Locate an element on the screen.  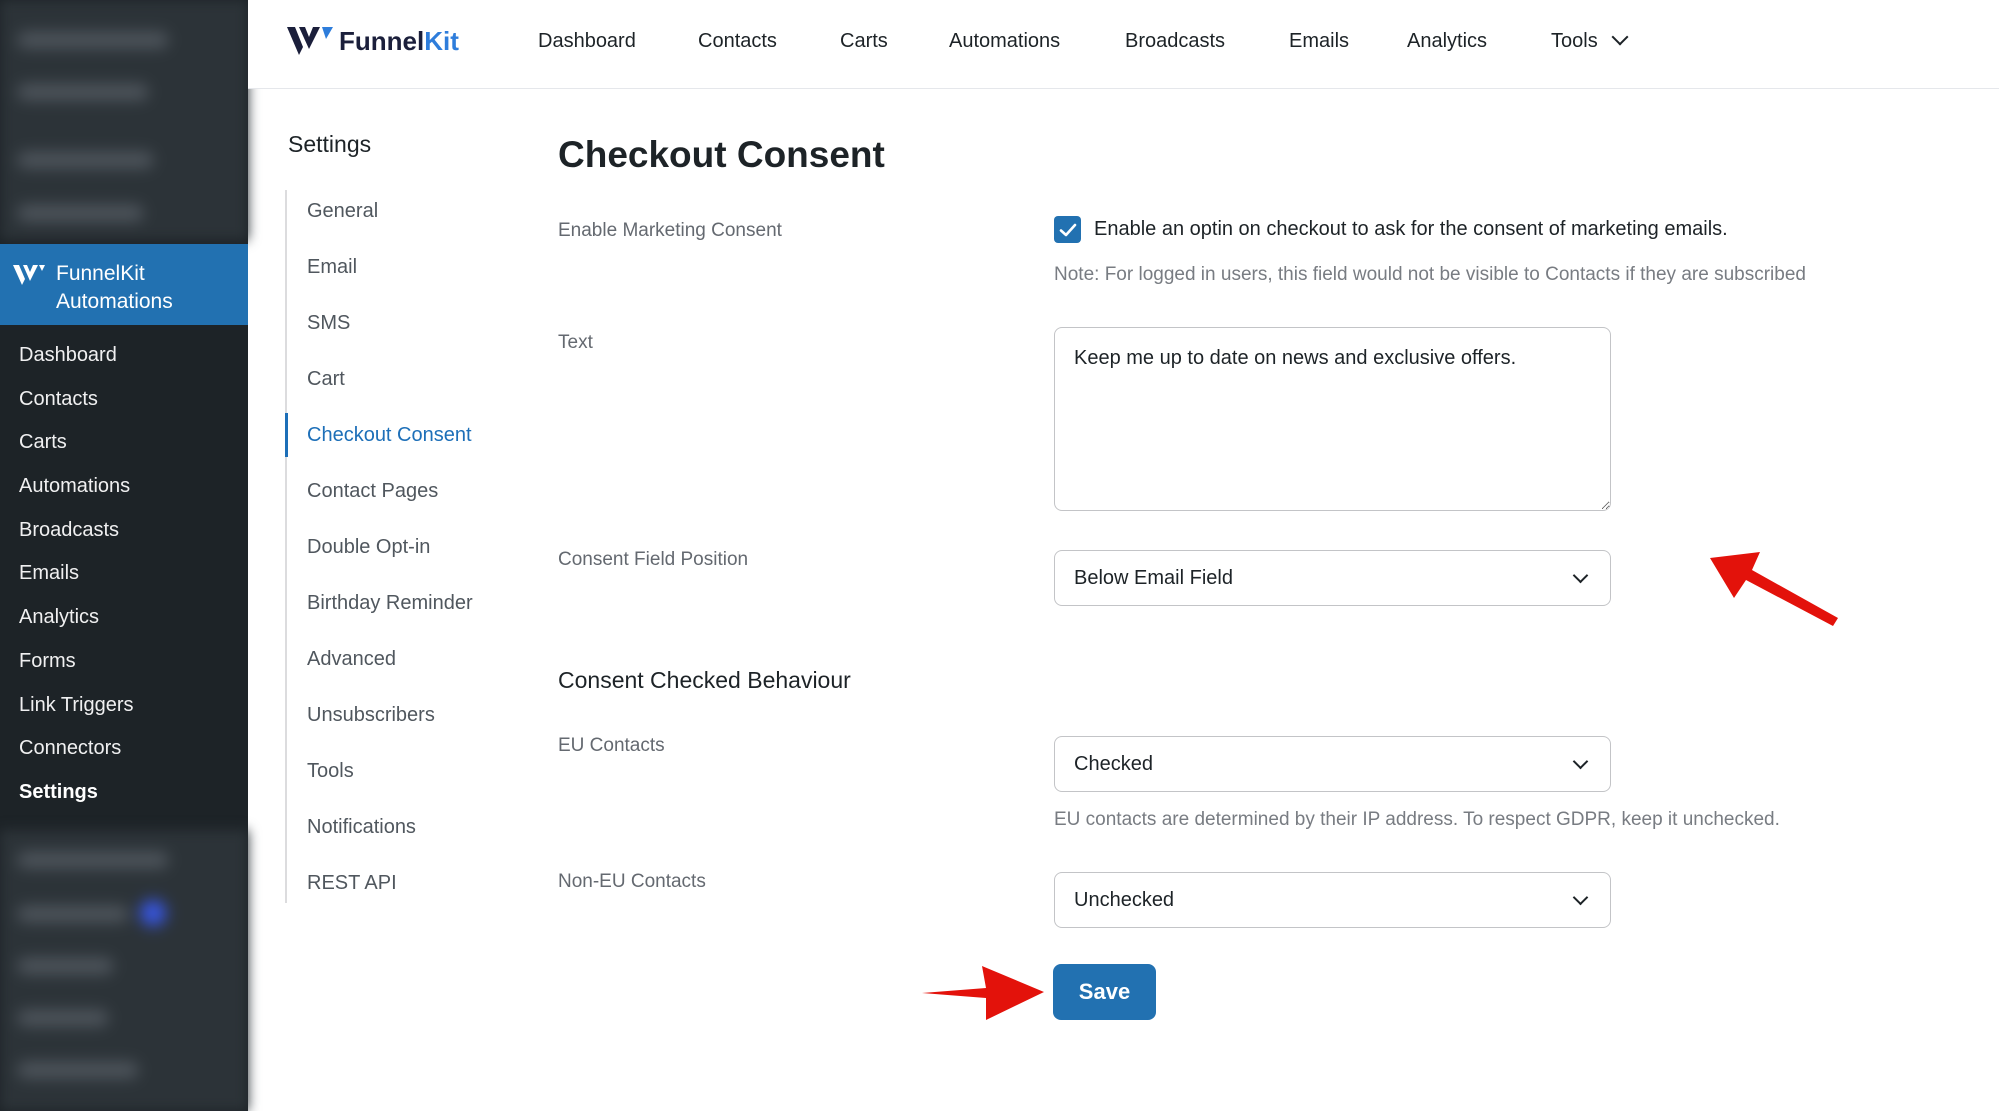
eu-contacts-select: Checked is located at coordinates (1332, 764).